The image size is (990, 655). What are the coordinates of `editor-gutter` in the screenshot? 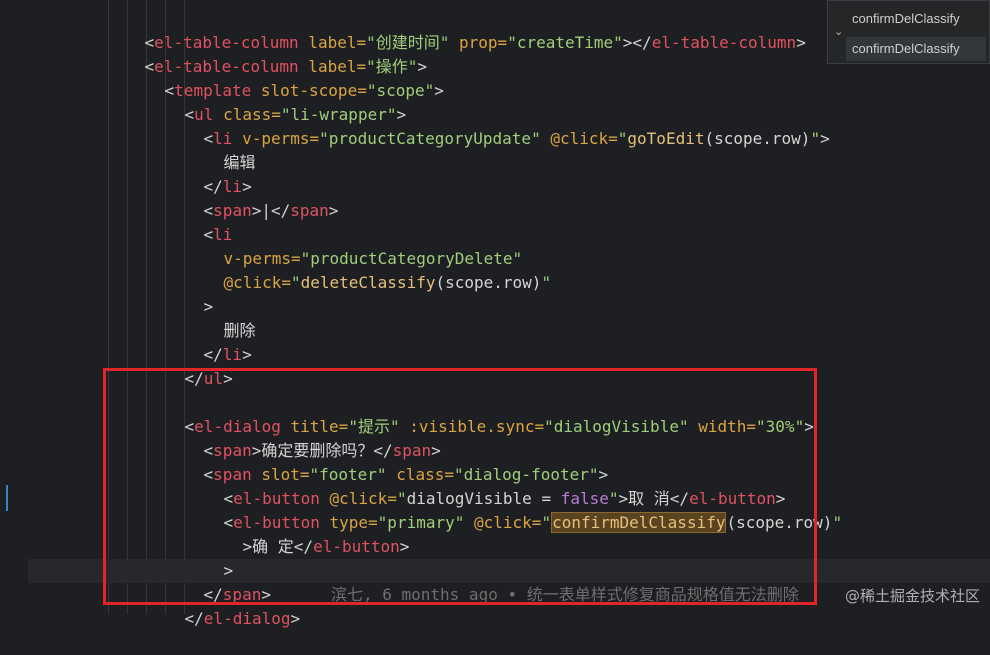 It's located at (14, 307).